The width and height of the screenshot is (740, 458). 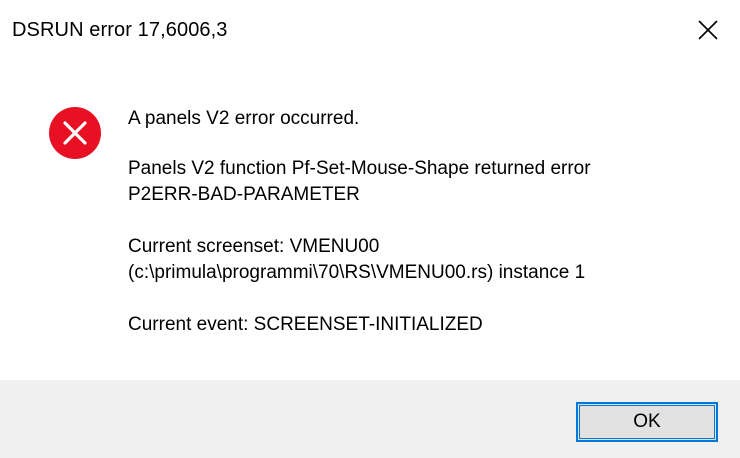 What do you see at coordinates (254, 246) in the screenshot?
I see `screenset-name-line: Current screenset: VMENU00` at bounding box center [254, 246].